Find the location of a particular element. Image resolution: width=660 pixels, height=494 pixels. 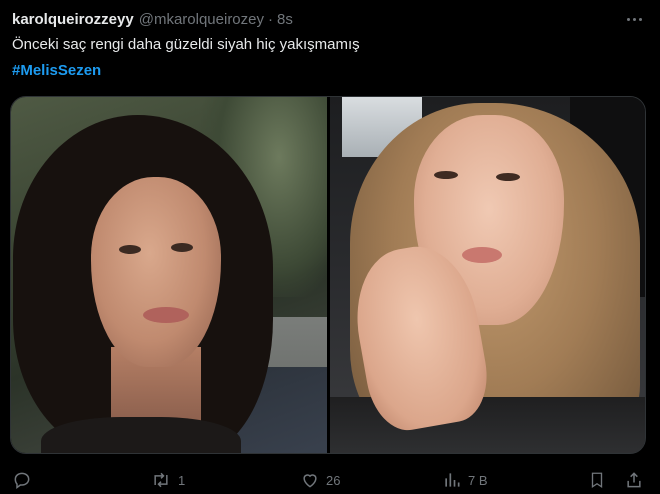

views-button: 7 B is located at coordinates (465, 480).